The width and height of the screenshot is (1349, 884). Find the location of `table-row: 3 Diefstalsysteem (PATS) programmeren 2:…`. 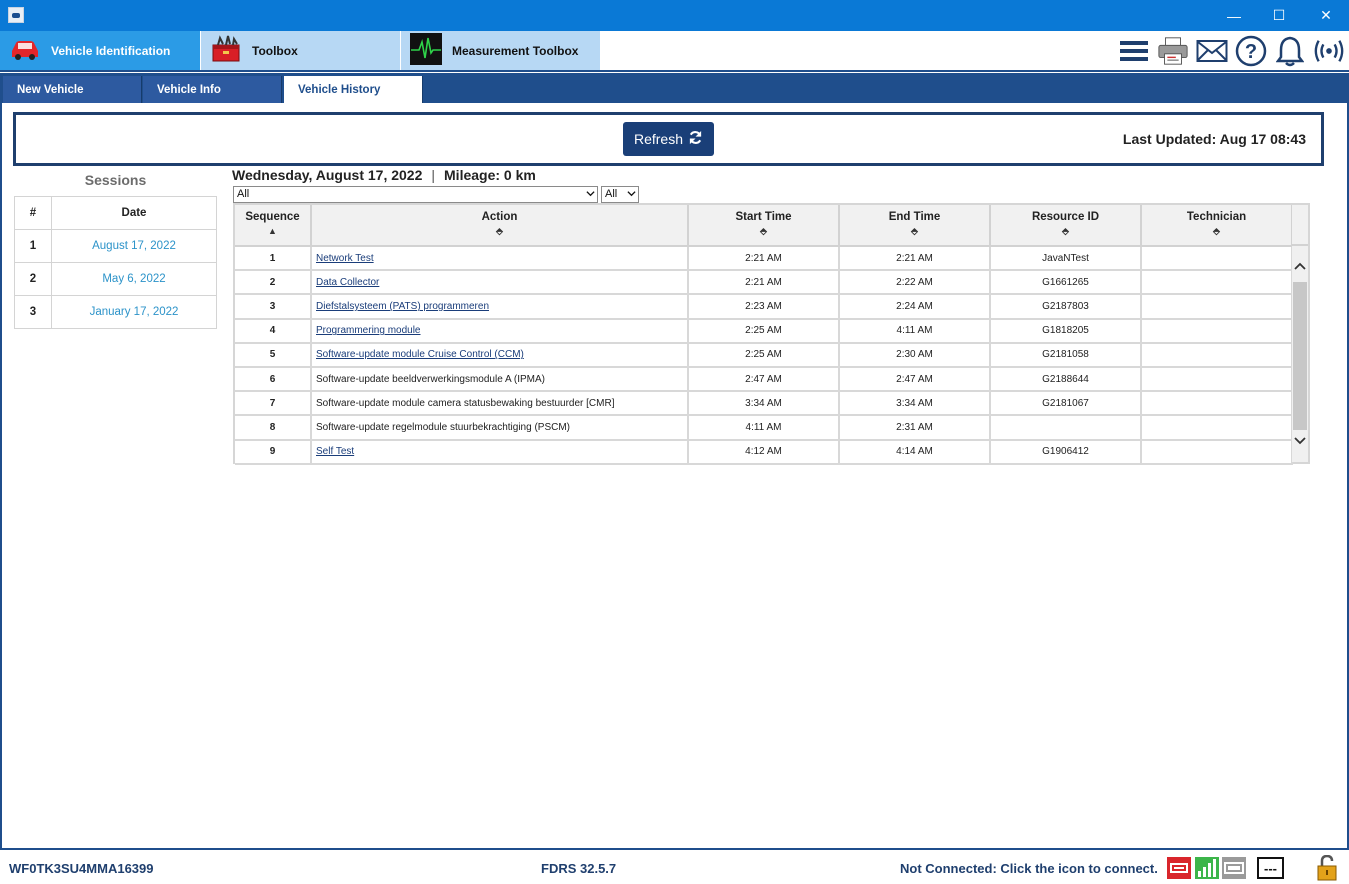

table-row: 3 Diefstalsysteem (PATS) programmeren 2:… is located at coordinates (764, 307).